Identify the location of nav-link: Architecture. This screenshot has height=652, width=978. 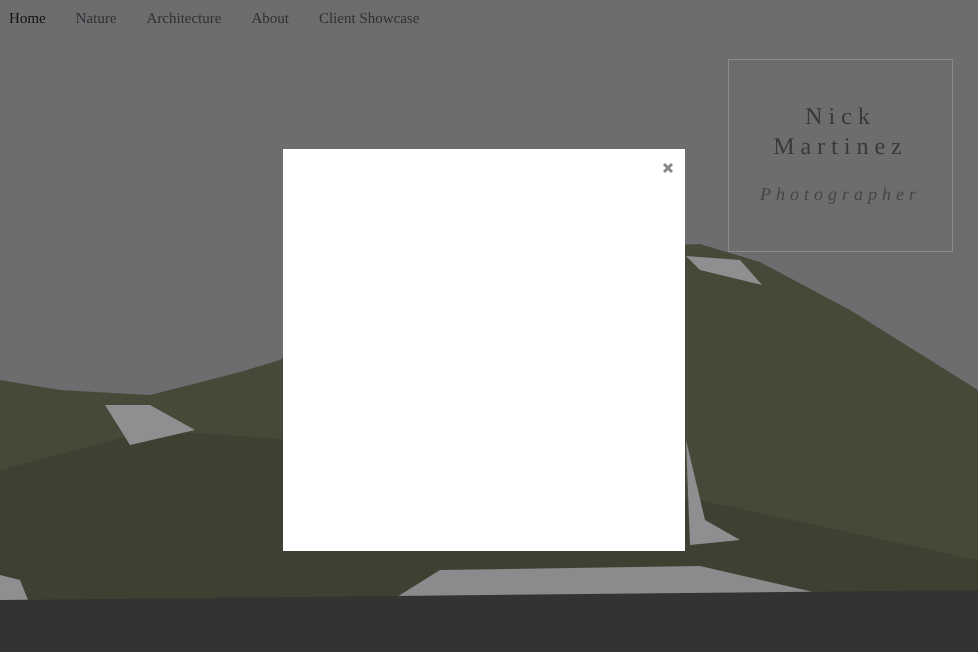
(184, 19).